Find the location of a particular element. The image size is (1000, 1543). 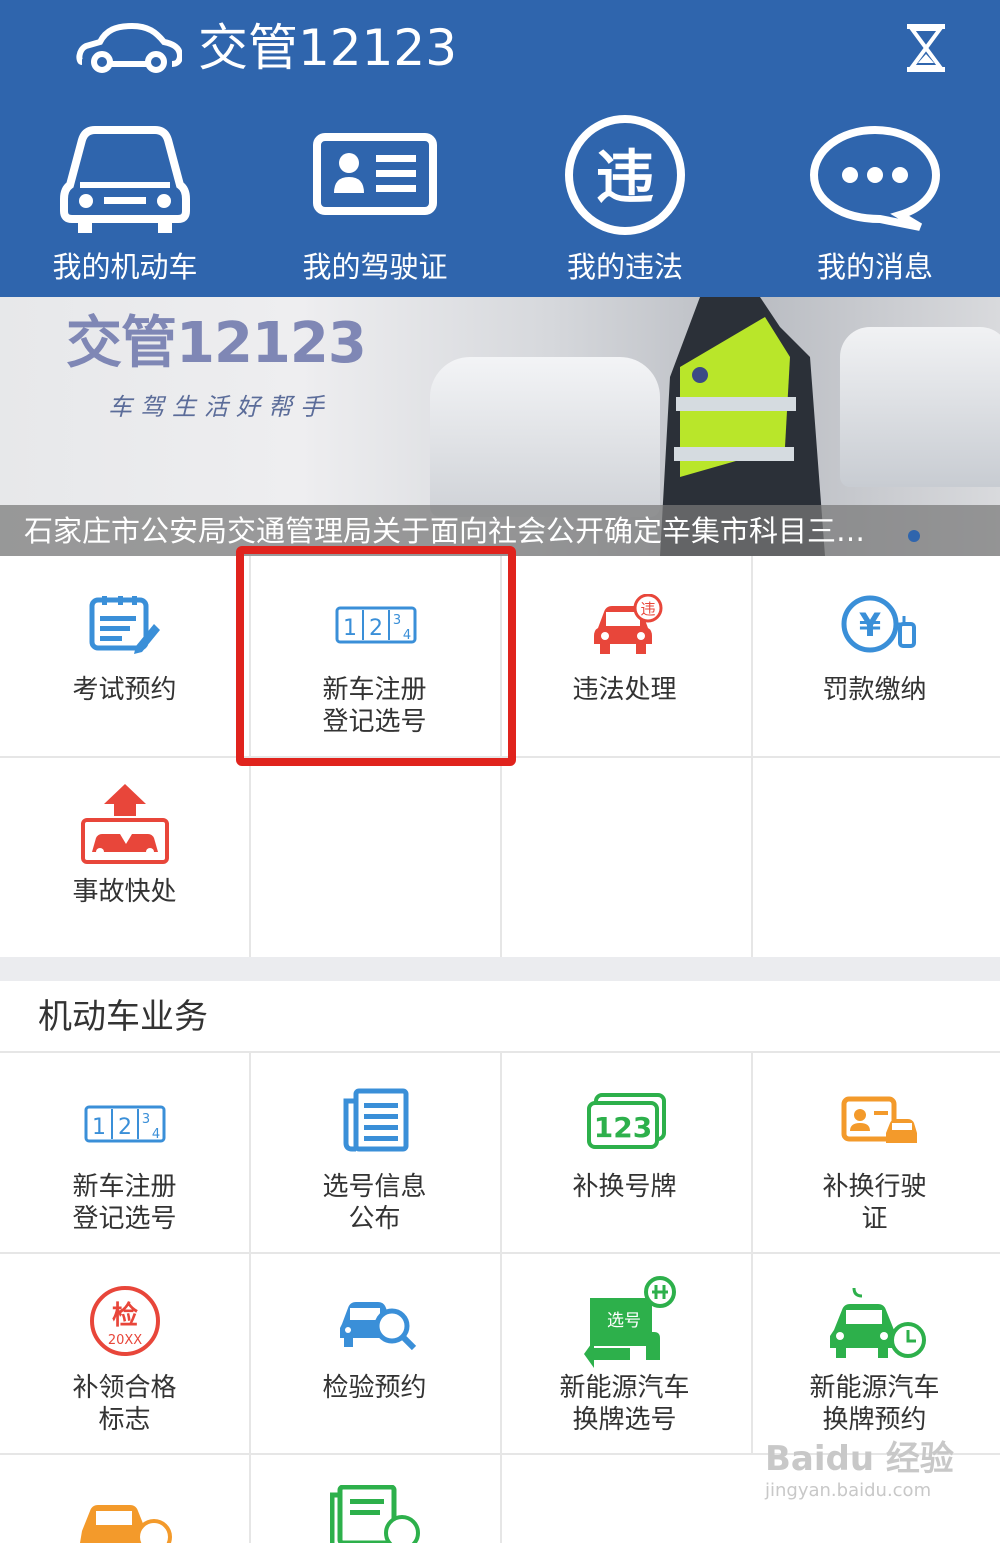

service-label-line1: 新车注册 is located at coordinates (124, 1187).